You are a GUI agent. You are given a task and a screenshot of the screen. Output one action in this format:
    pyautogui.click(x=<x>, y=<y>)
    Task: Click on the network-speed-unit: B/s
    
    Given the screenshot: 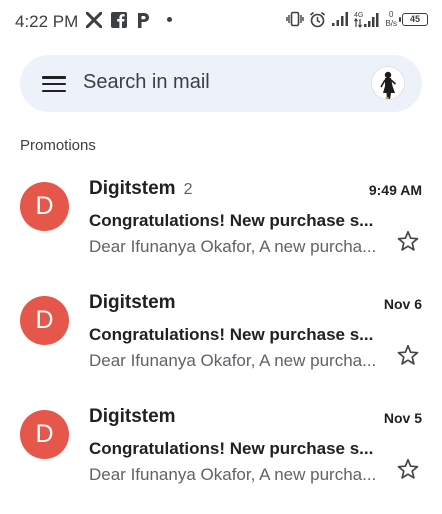 What is the action you would take?
    pyautogui.click(x=391, y=23)
    